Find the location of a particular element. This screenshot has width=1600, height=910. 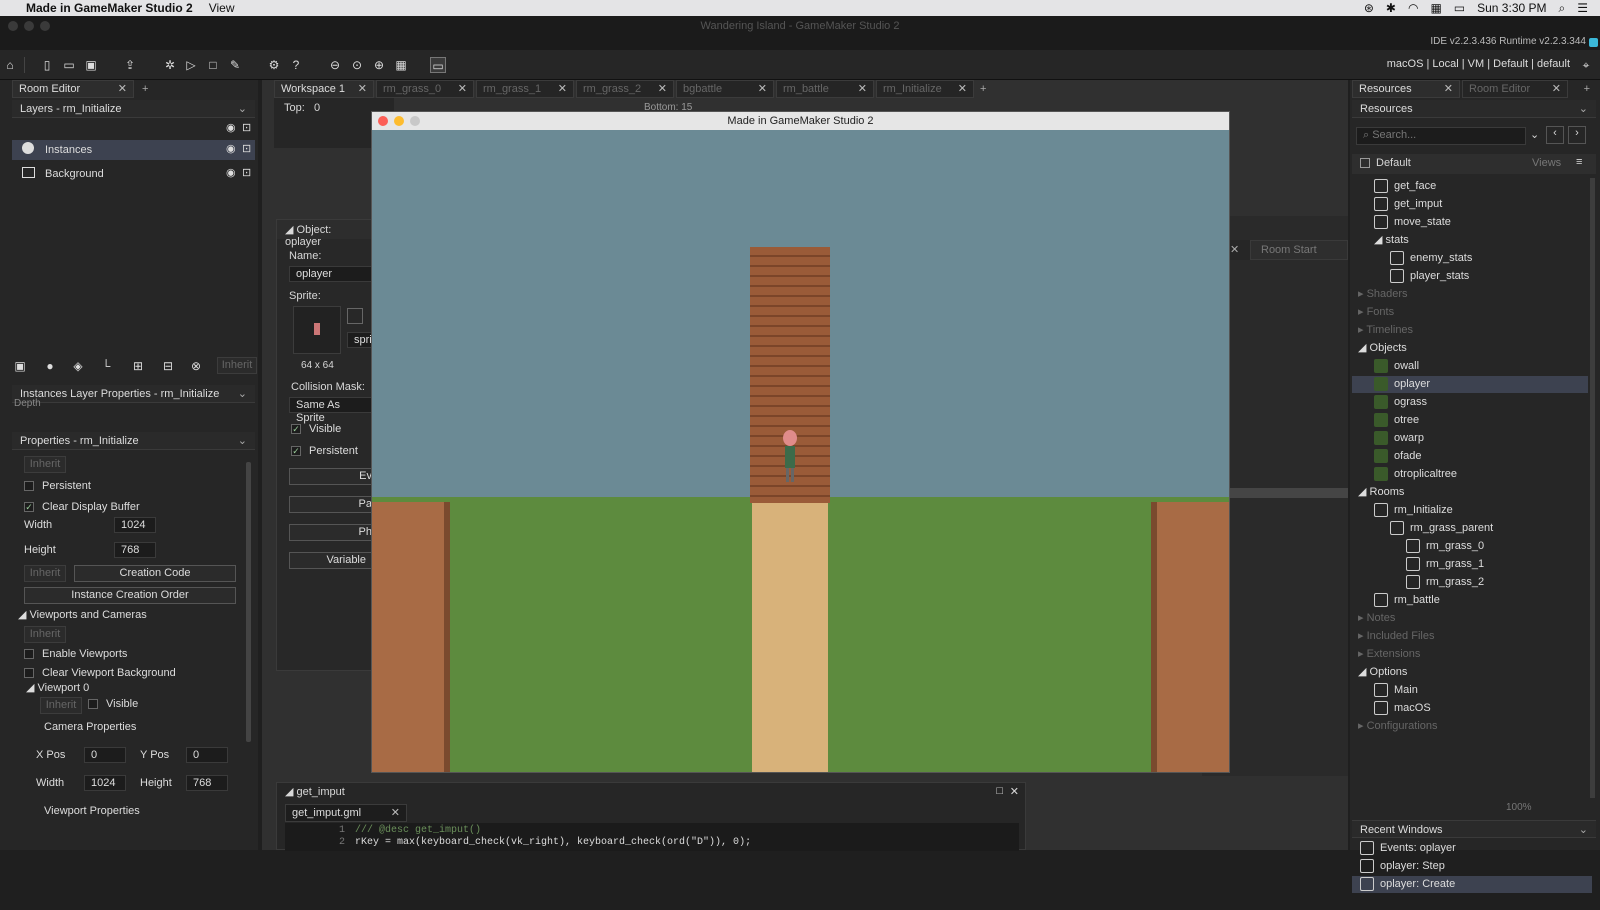

tree-item: ▸ Notes is located at coordinates (1470, 618).